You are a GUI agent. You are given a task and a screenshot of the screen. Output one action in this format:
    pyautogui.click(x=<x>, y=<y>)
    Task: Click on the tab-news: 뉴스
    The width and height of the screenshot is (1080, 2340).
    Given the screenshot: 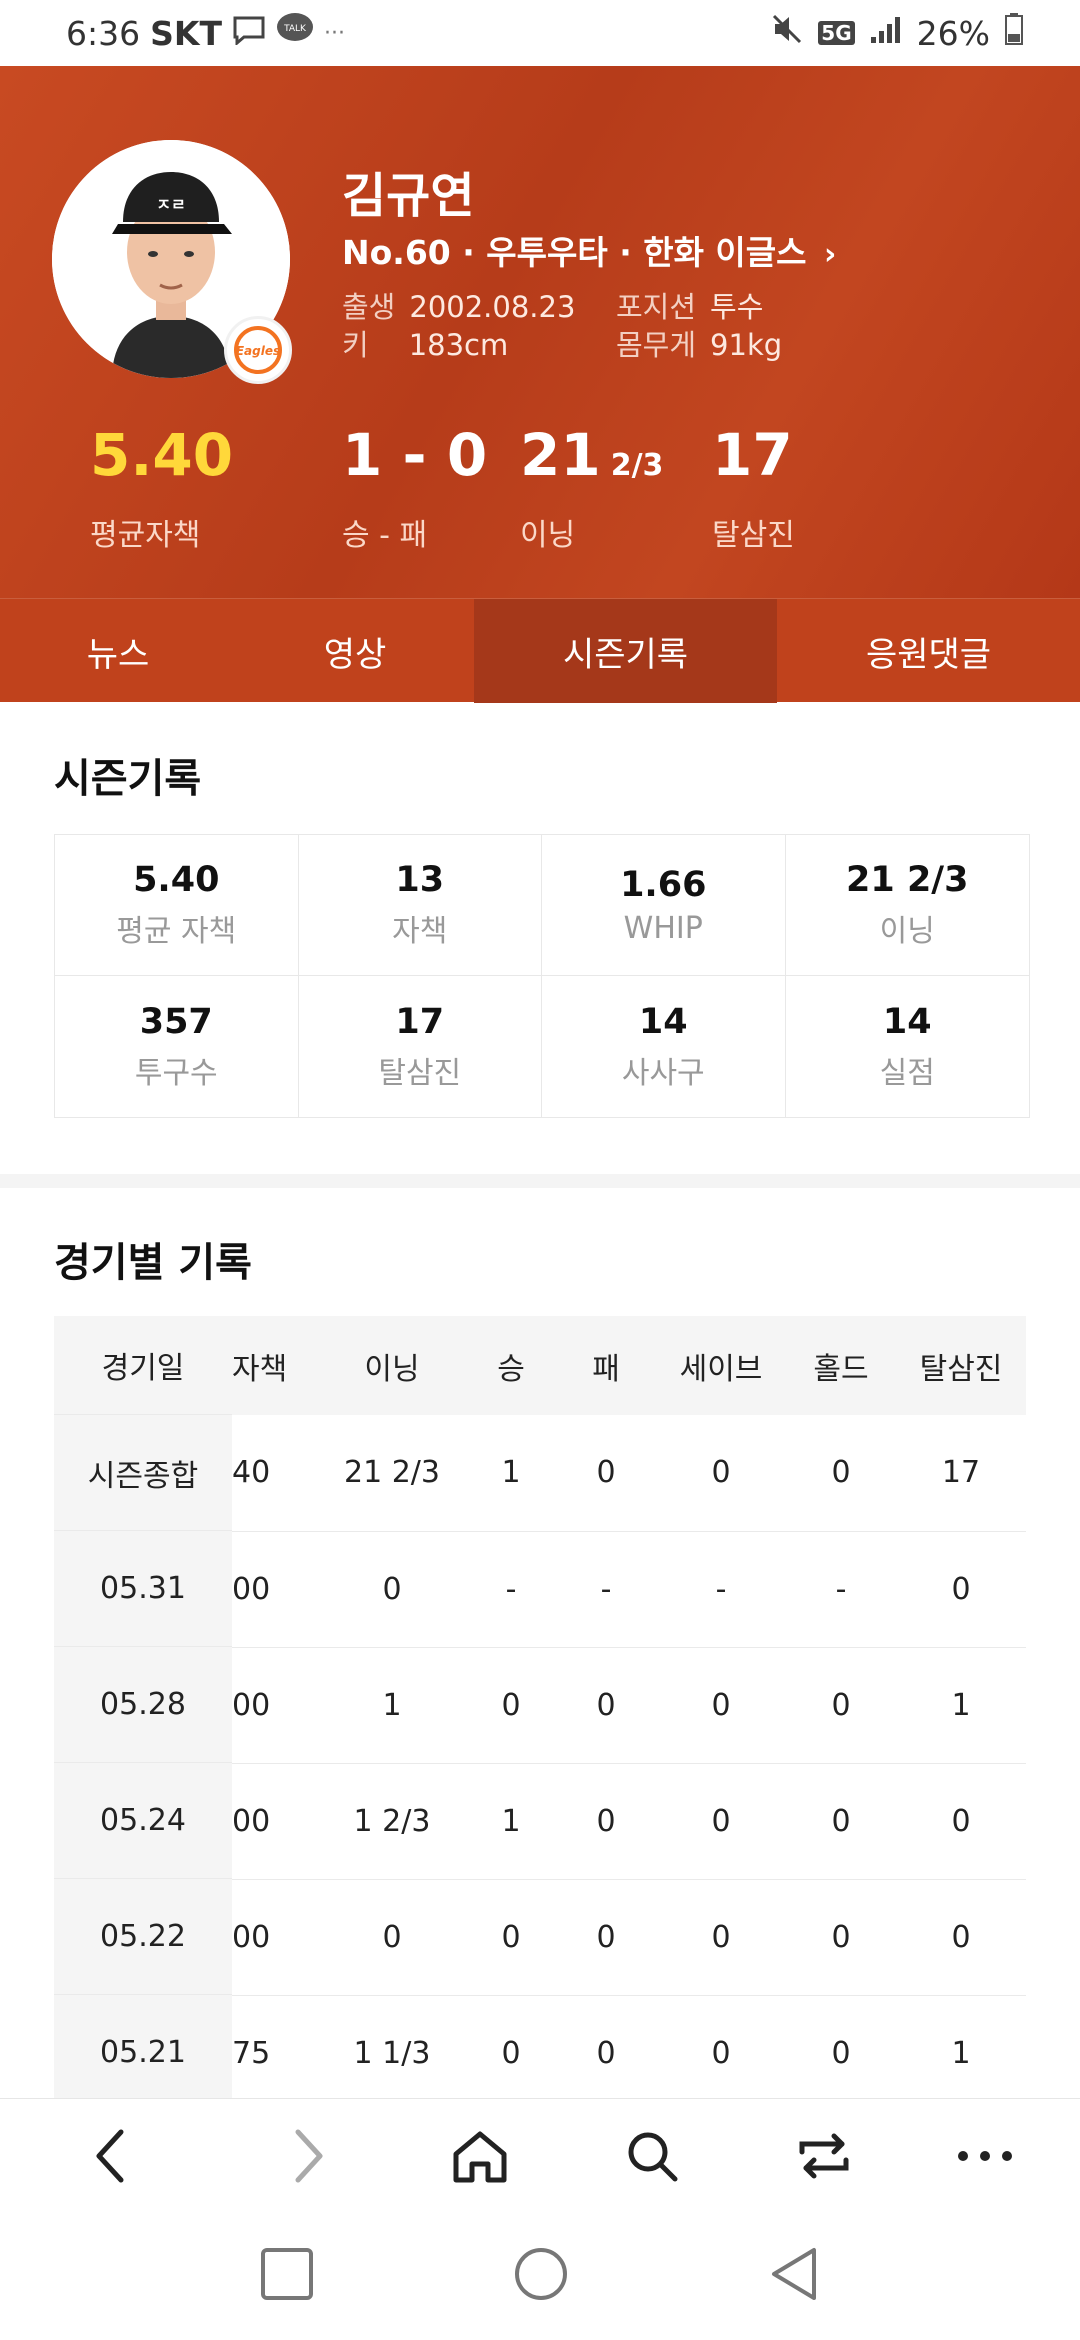 What is the action you would take?
    pyautogui.click(x=118, y=651)
    